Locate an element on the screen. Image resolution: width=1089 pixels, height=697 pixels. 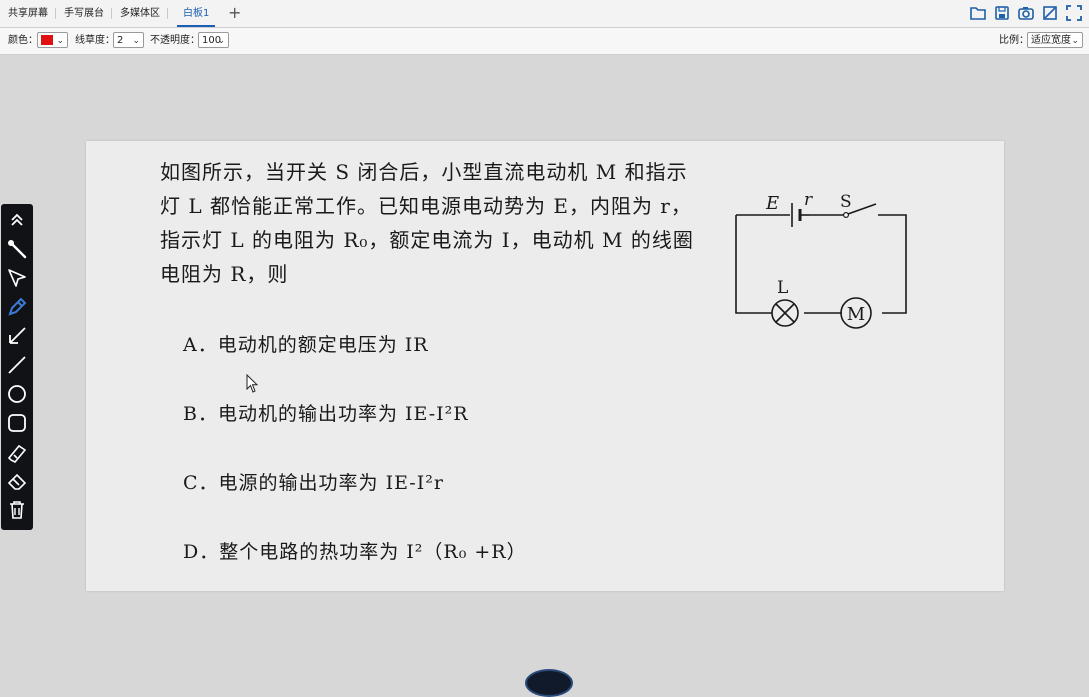
camera-icon is located at coordinates (1026, 13).